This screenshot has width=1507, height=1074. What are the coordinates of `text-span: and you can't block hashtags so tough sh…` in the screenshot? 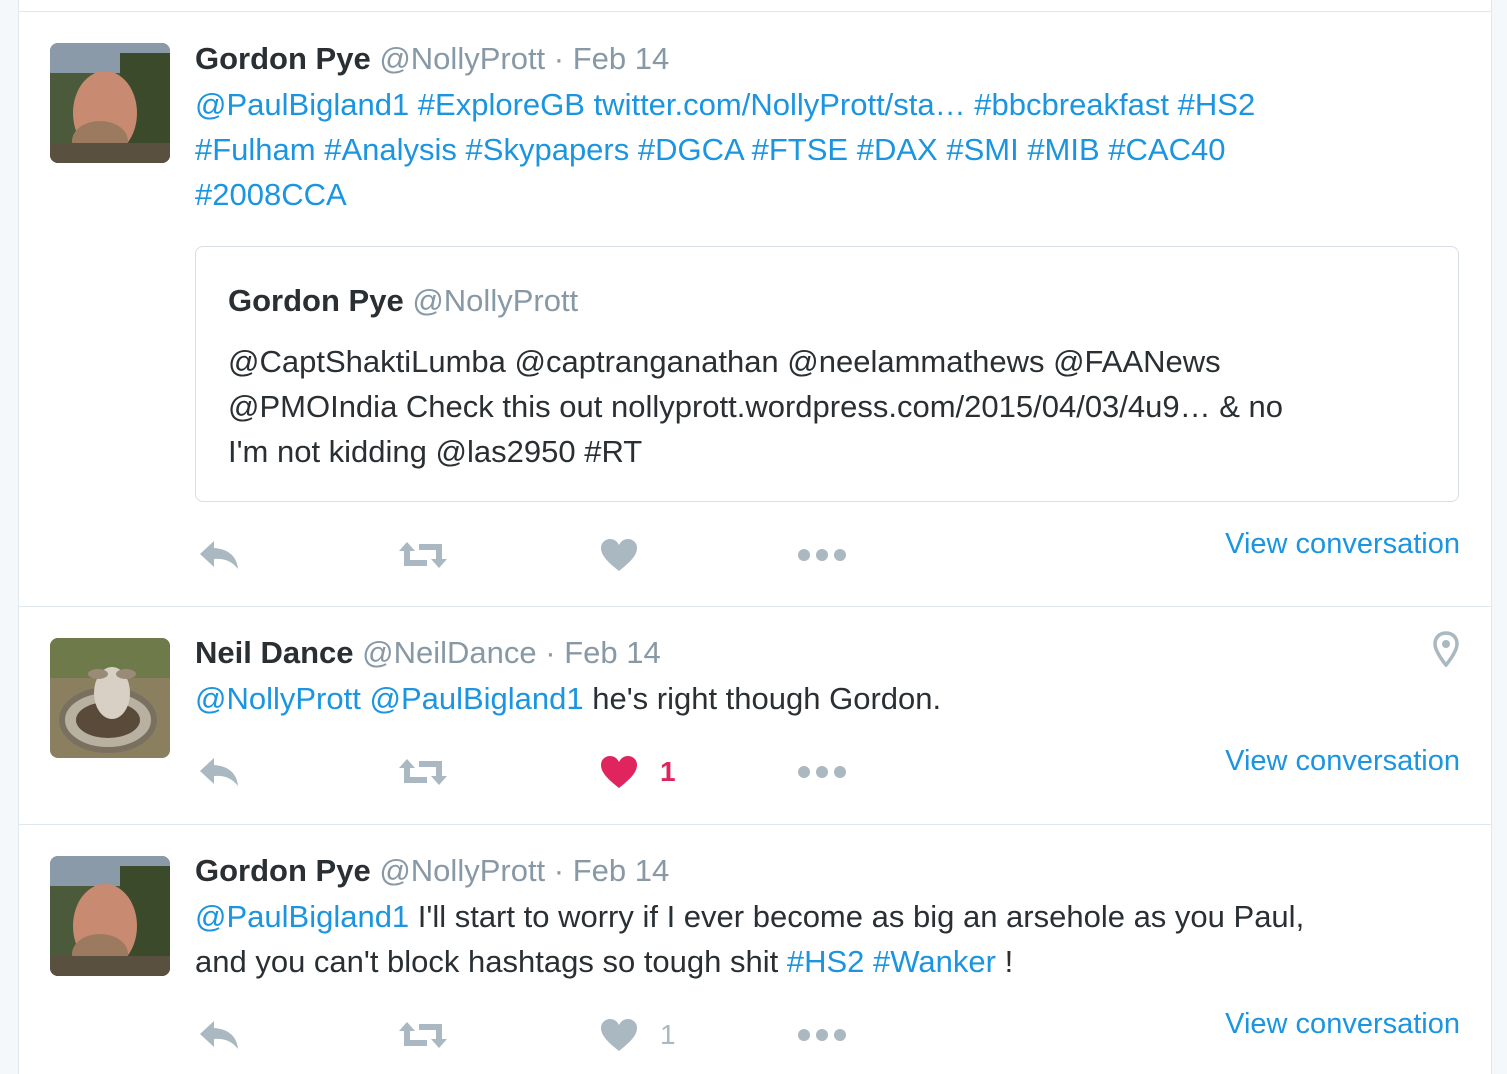 It's located at (491, 961).